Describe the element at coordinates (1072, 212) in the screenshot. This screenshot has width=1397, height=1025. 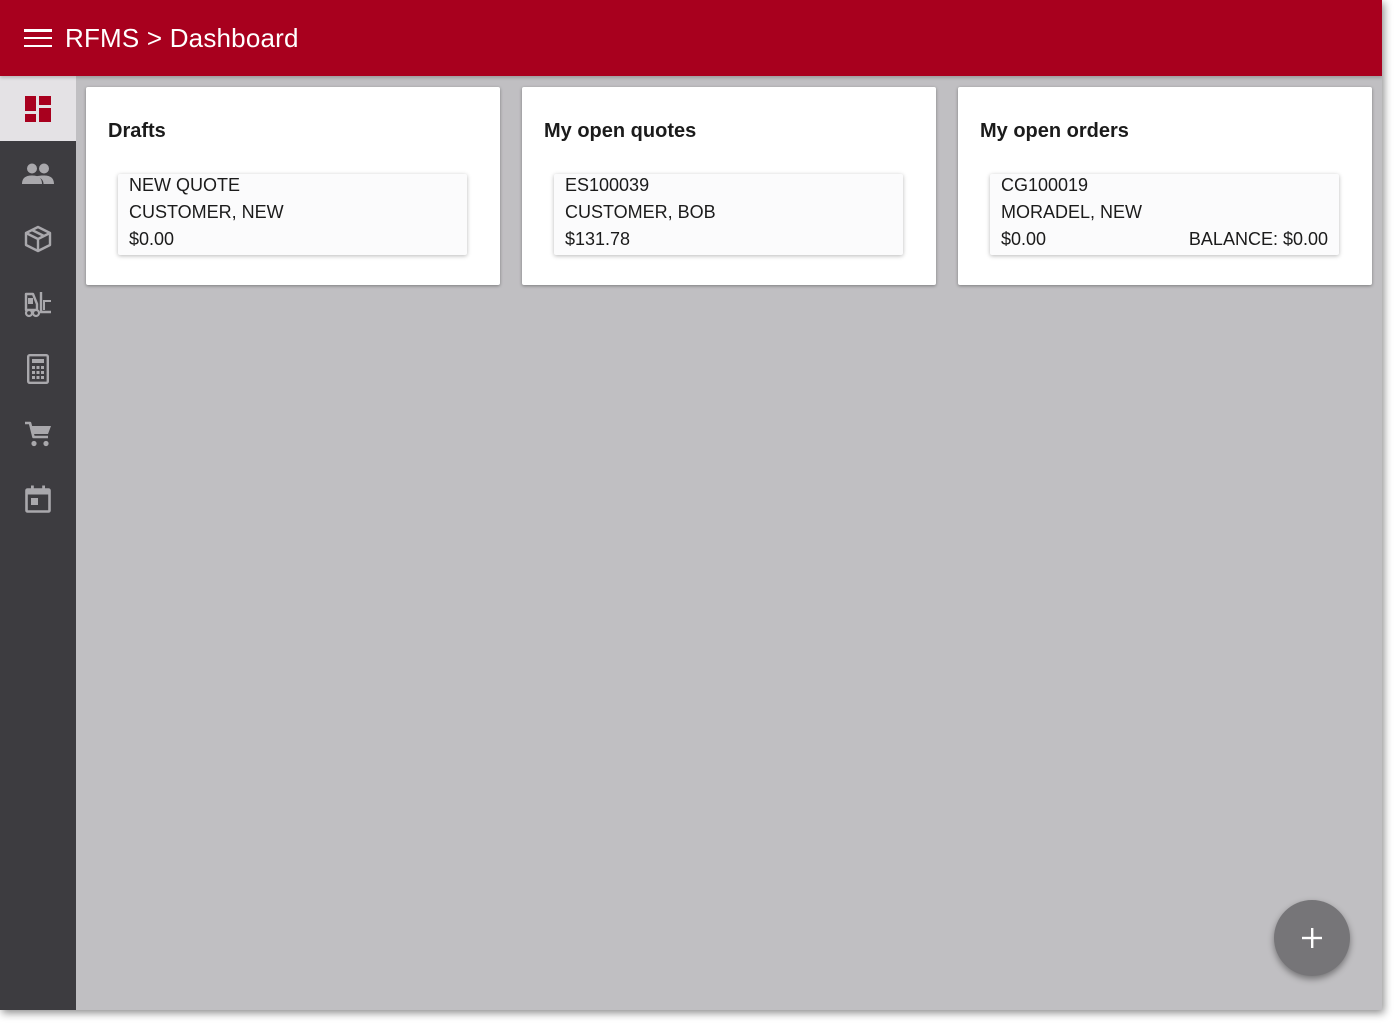
I see `entry-customer: MORADEL, NEW` at that location.